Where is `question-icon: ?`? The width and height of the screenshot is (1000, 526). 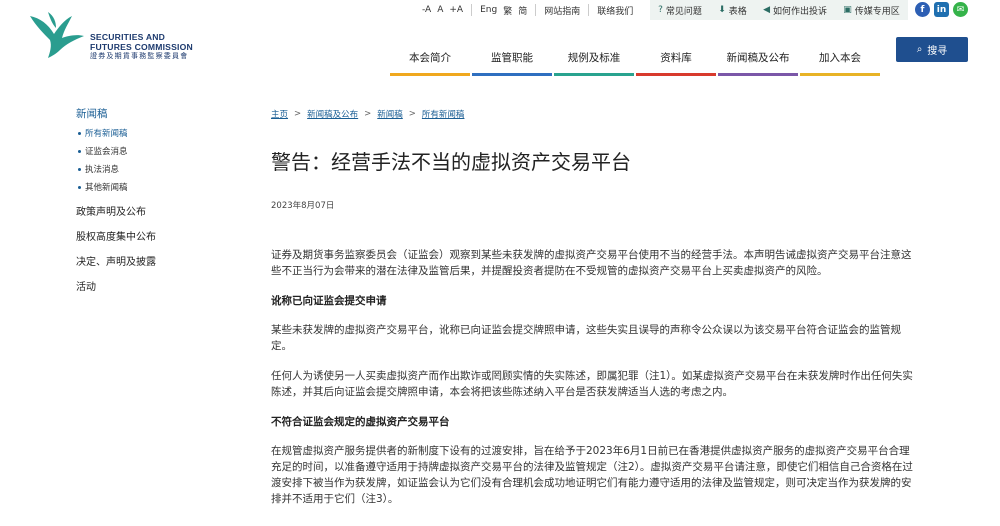
question-icon: ? is located at coordinates (660, 10).